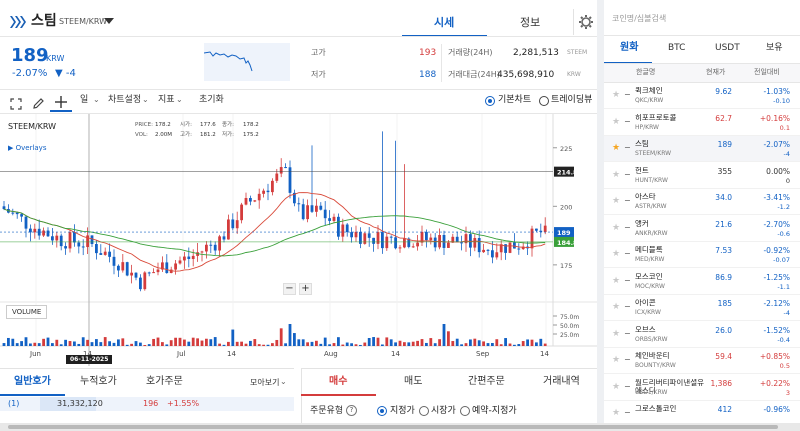 This screenshot has height=431, width=800. I want to click on reset-button: 초기화, so click(211, 100).